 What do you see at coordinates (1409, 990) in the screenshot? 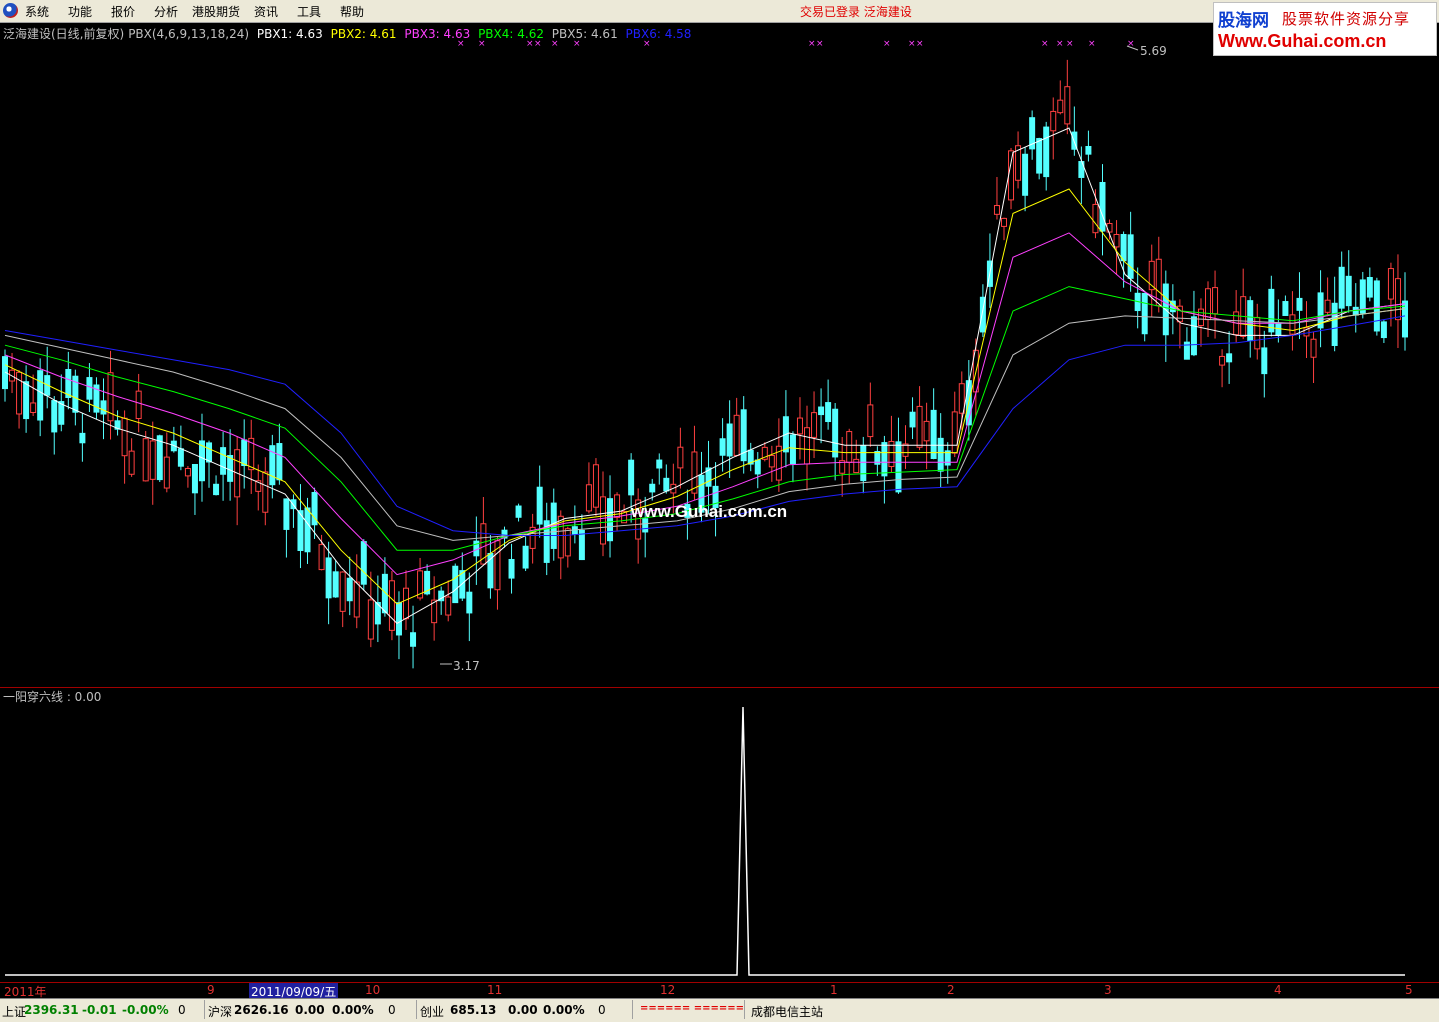
I see `axis-label-5: 5` at bounding box center [1409, 990].